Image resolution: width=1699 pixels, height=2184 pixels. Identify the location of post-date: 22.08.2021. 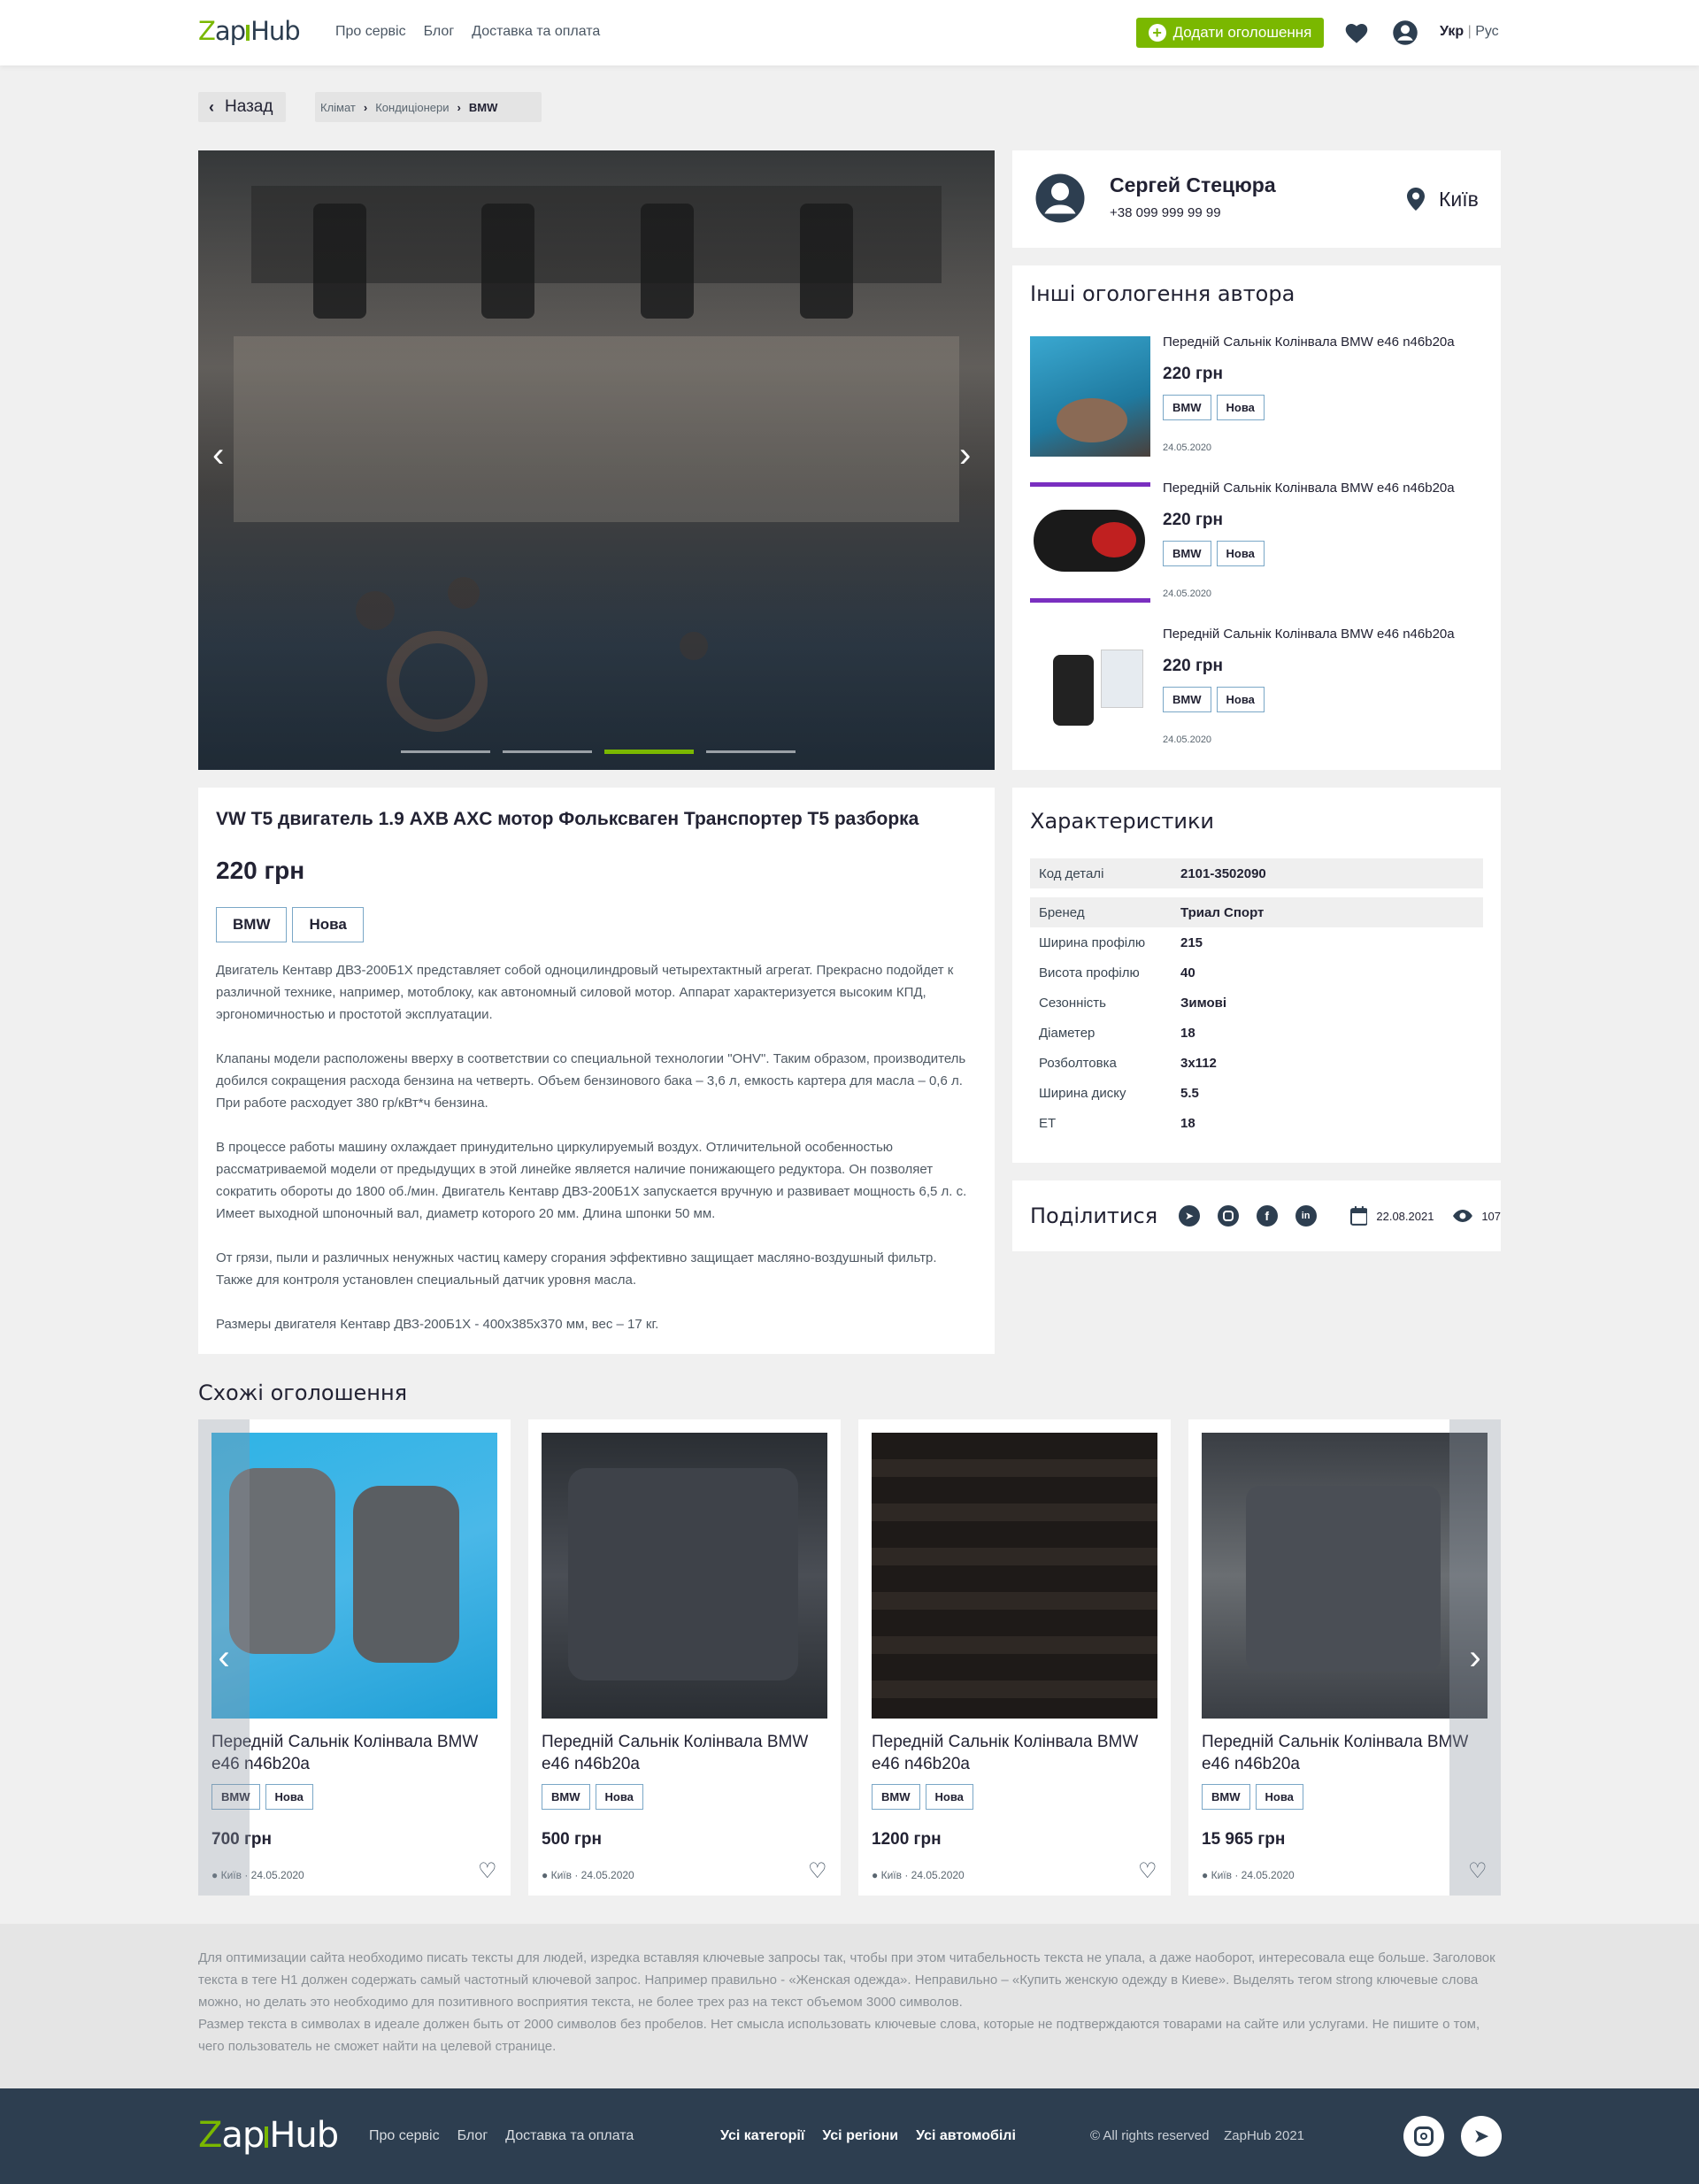
(1405, 1216).